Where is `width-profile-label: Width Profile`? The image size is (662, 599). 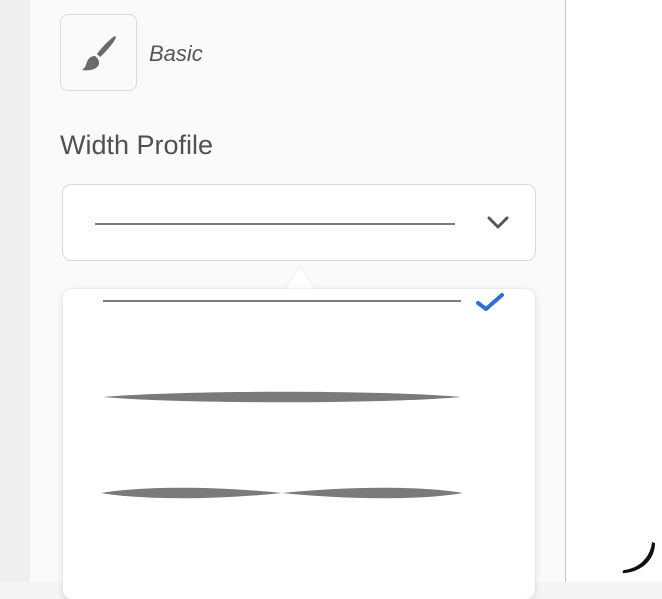 width-profile-label: Width Profile is located at coordinates (137, 145).